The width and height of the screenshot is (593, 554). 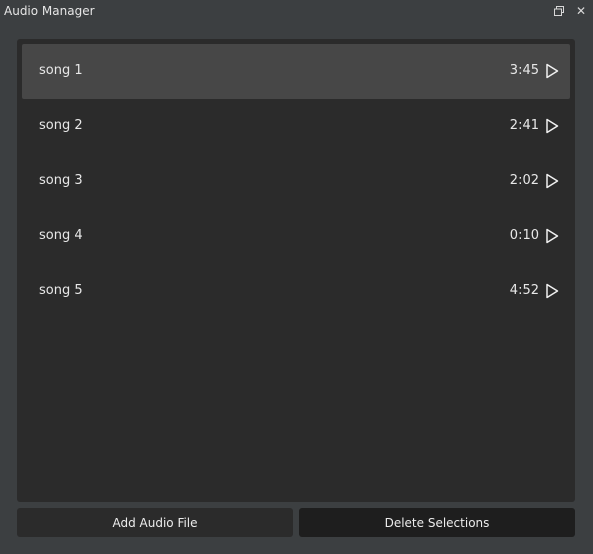 What do you see at coordinates (437, 522) in the screenshot?
I see `delete-selections-button: Delete Selections` at bounding box center [437, 522].